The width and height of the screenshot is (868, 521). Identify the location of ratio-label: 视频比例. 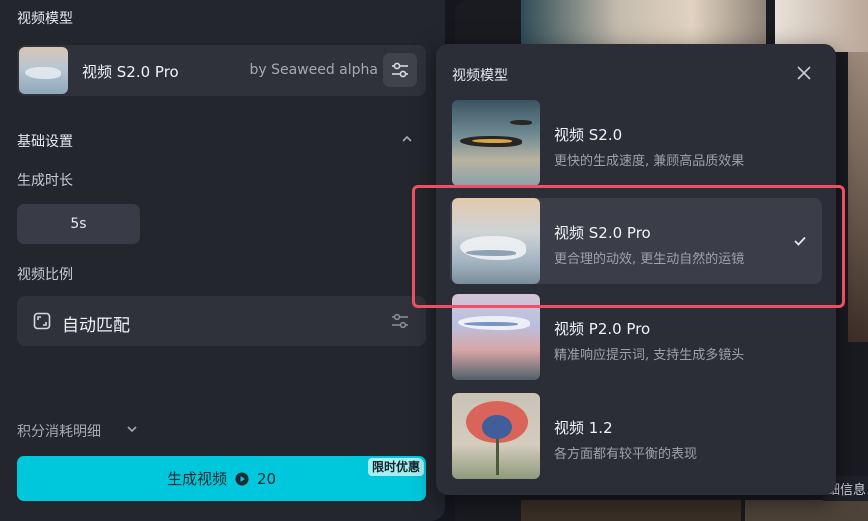
(45, 275).